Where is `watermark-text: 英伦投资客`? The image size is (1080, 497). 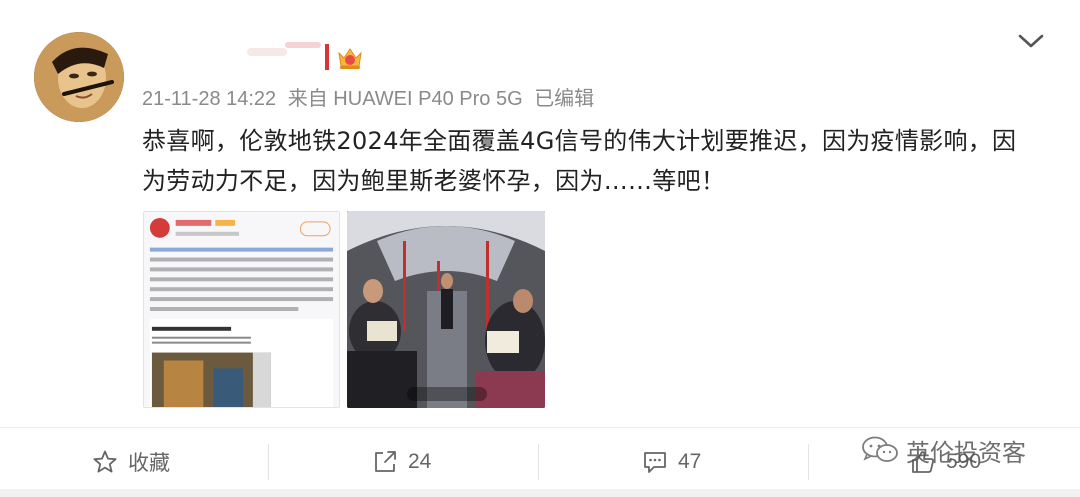 watermark-text: 英伦投资客 is located at coordinates (966, 452).